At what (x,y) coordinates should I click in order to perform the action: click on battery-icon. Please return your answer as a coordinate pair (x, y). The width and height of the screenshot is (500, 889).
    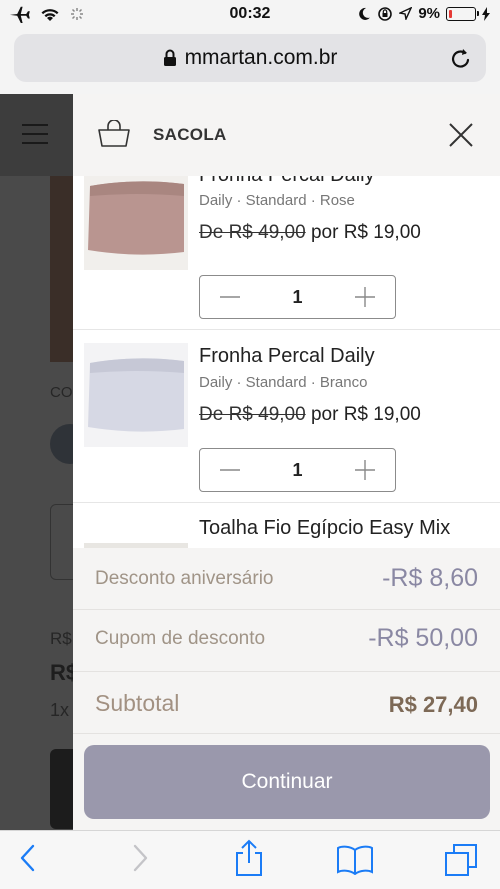
    Looking at the image, I should click on (462, 13).